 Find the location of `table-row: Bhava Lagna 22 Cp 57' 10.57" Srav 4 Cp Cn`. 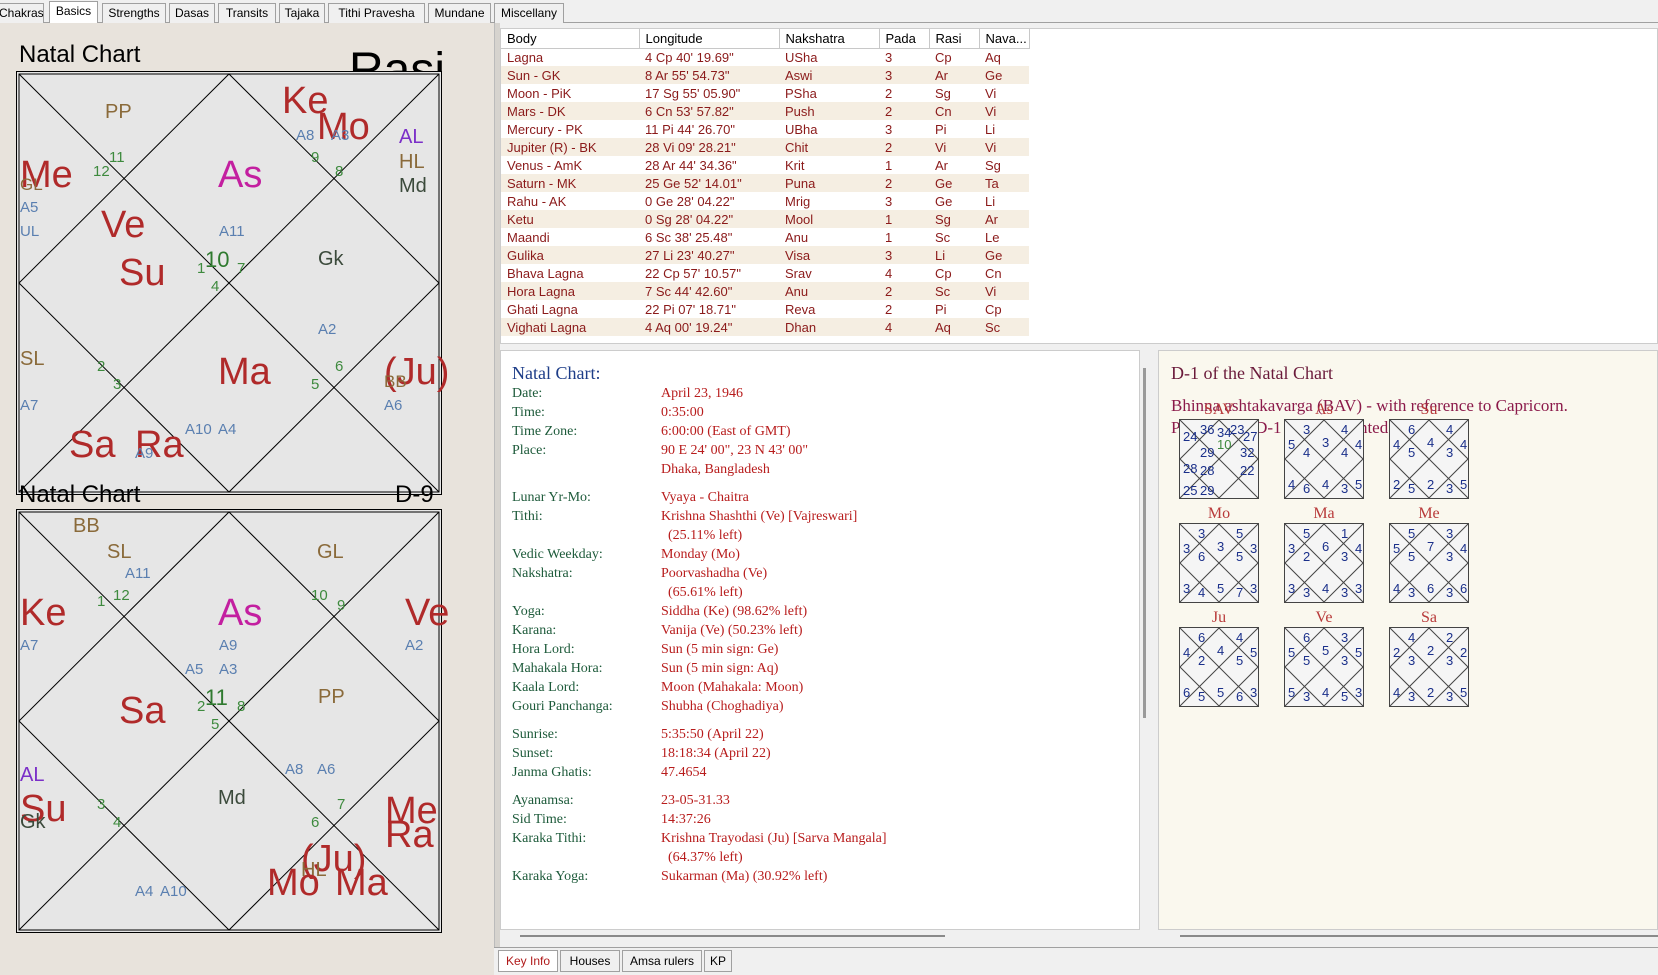

table-row: Bhava Lagna 22 Cp 57' 10.57" Srav 4 Cp Cn is located at coordinates (765, 273).